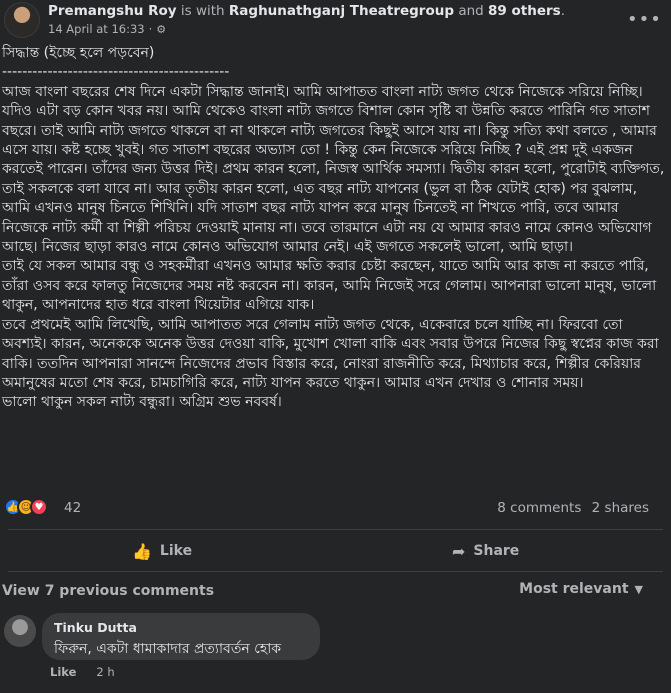 The height and width of the screenshot is (693, 671). Describe the element at coordinates (620, 508) in the screenshot. I see `shares-count: 2 shares` at that location.